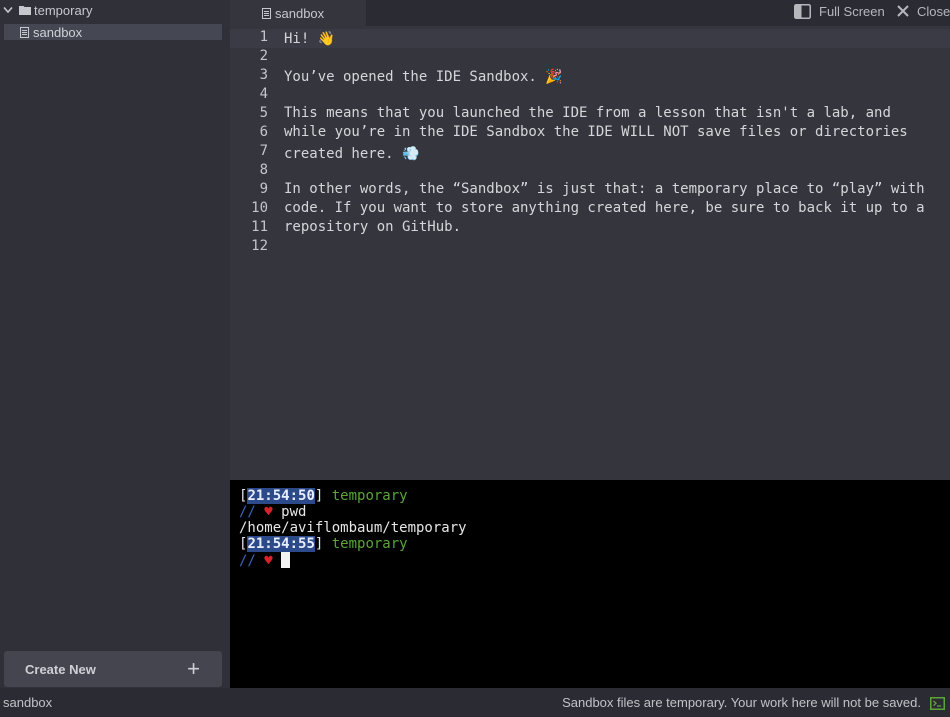  Describe the element at coordinates (58, 32) in the screenshot. I see `file-label: sandbox` at that location.